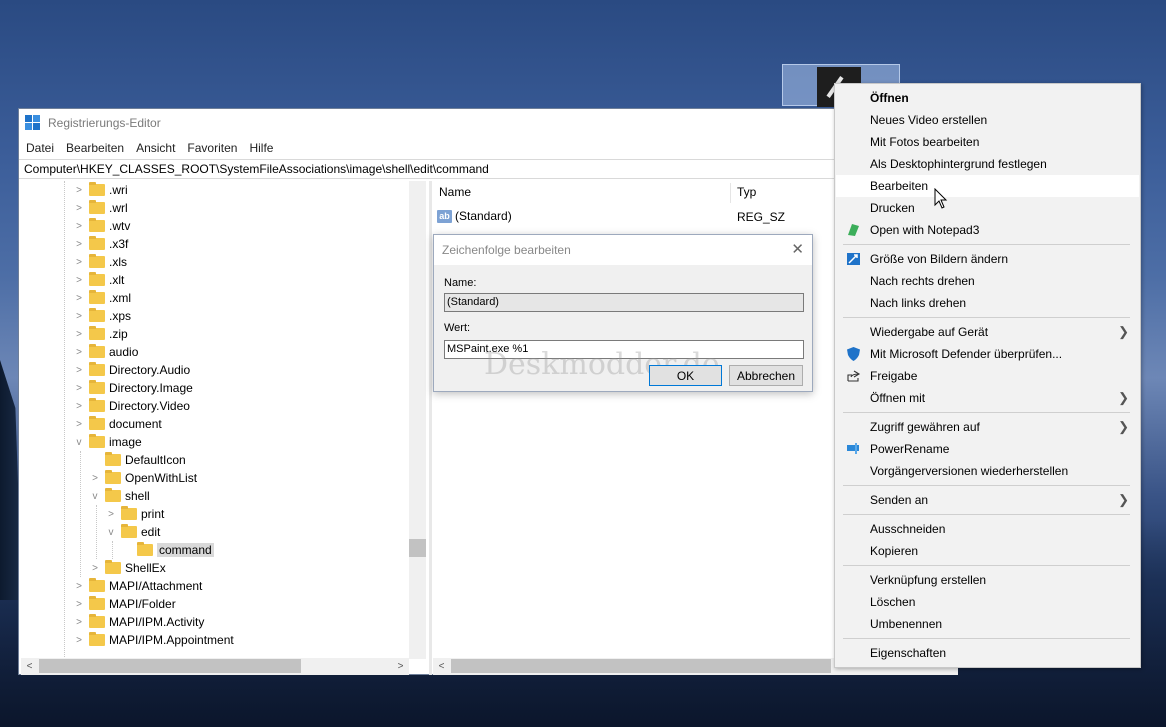 This screenshot has width=1166, height=727. Describe the element at coordinates (143, 478) in the screenshot. I see `tree-item: > OpenWithList` at that location.